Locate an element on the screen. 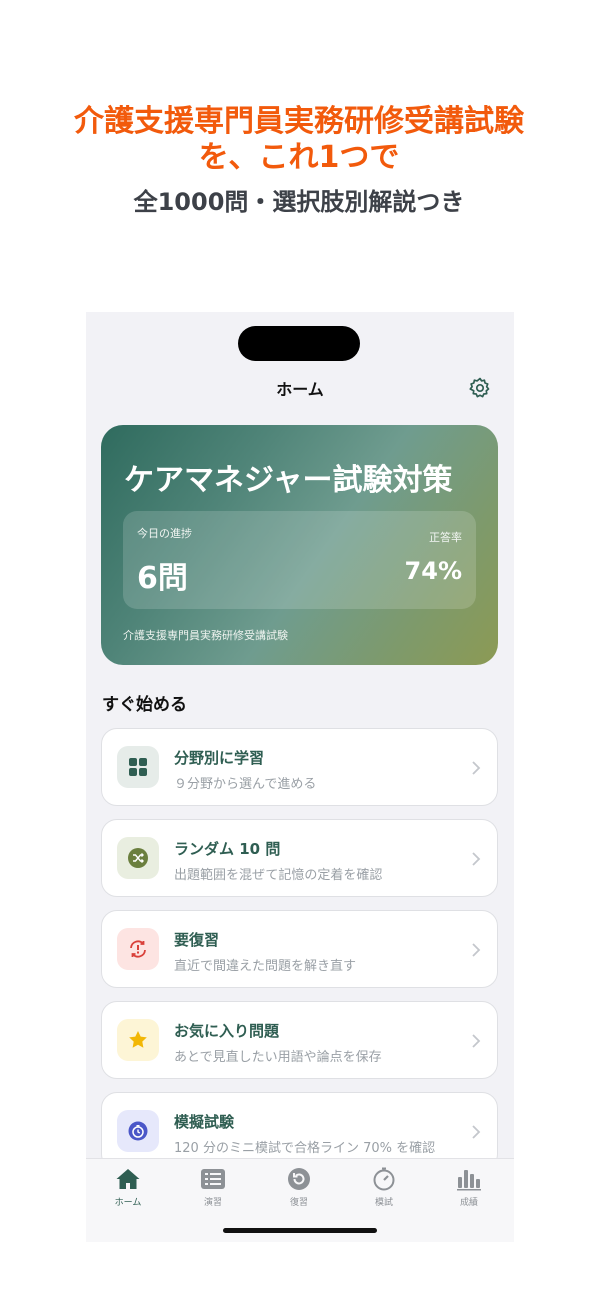 This screenshot has height=1300, width=598. star-icon is located at coordinates (138, 1039).